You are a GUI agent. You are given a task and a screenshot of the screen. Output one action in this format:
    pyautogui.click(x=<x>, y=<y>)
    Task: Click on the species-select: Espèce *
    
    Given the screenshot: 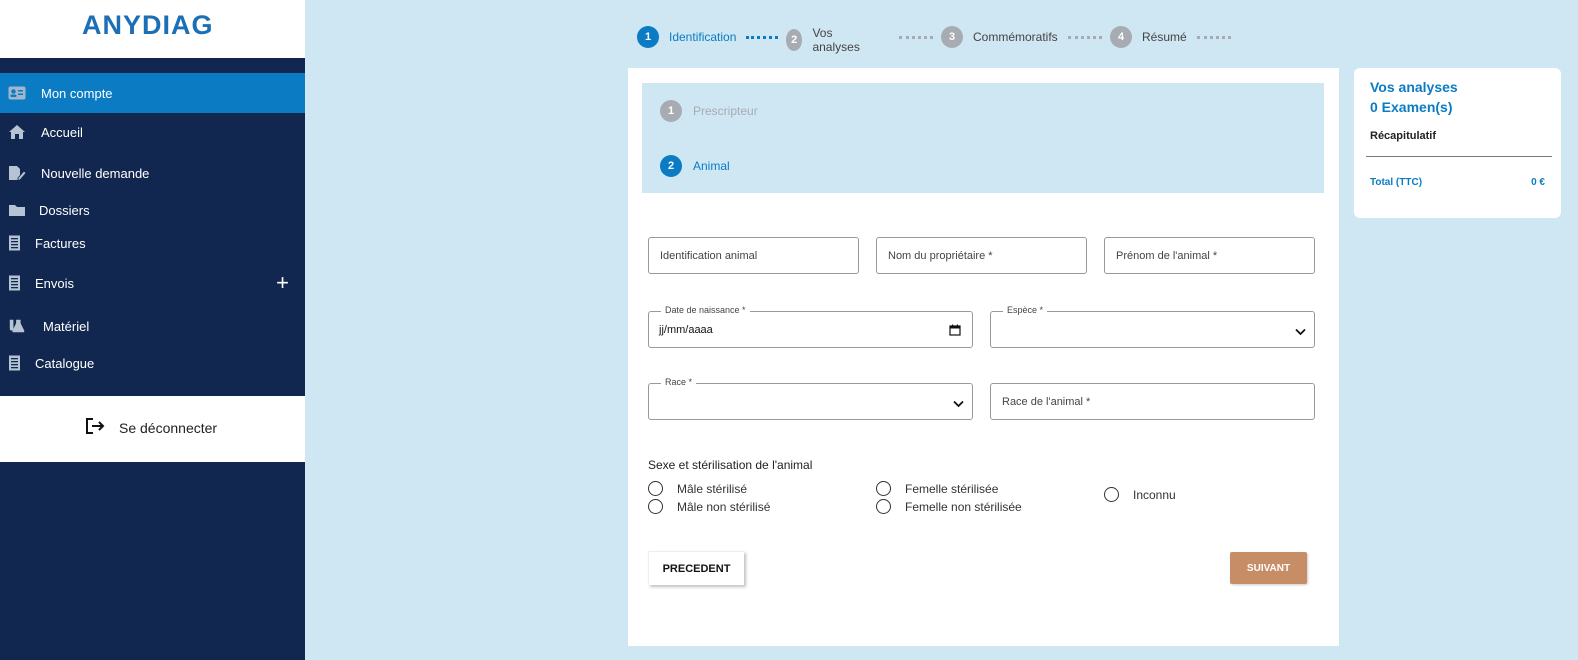 What is the action you would take?
    pyautogui.click(x=1152, y=326)
    